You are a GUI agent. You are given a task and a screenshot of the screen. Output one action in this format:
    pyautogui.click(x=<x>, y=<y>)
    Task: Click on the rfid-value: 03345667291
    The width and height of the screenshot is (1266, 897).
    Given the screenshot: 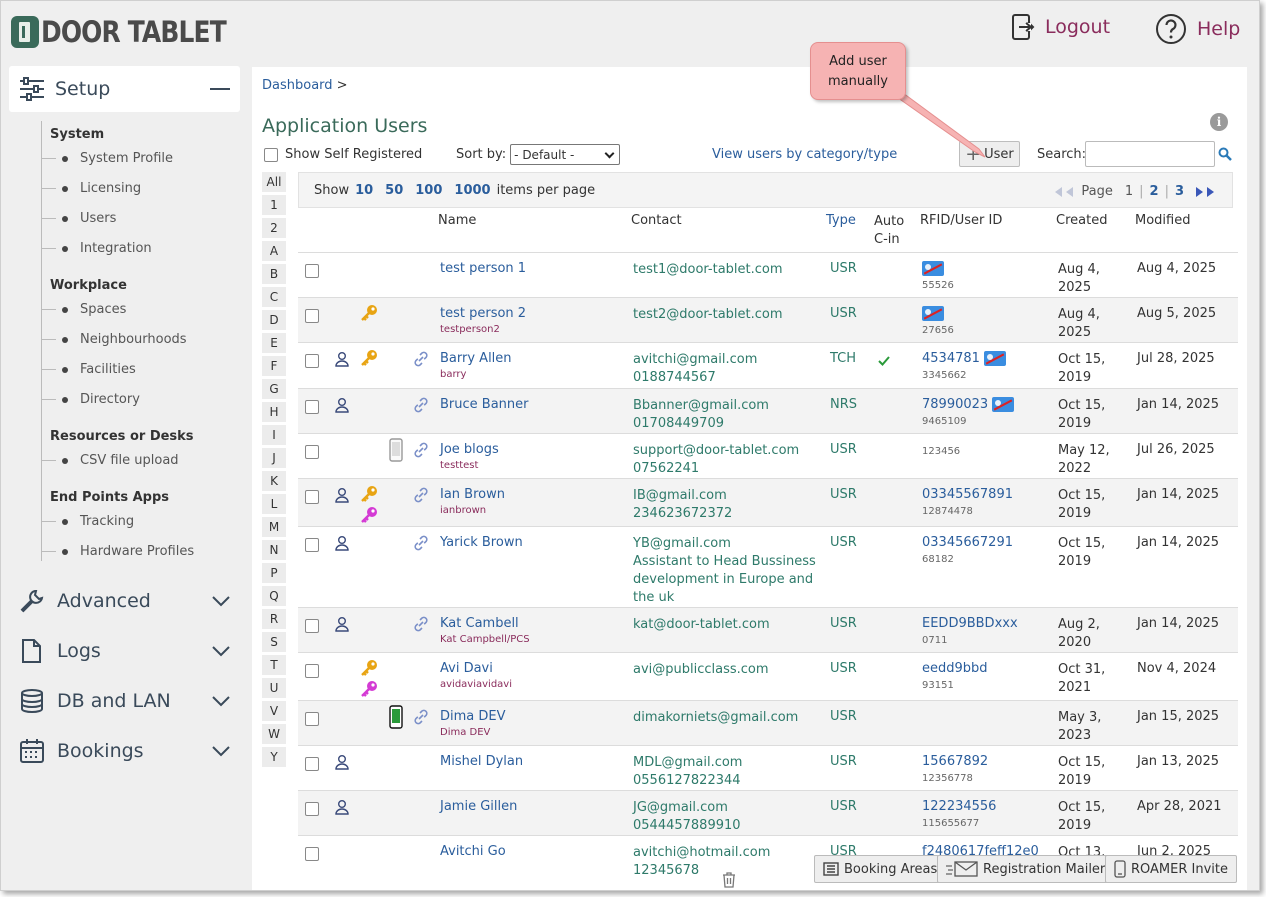 What is the action you would take?
    pyautogui.click(x=967, y=542)
    